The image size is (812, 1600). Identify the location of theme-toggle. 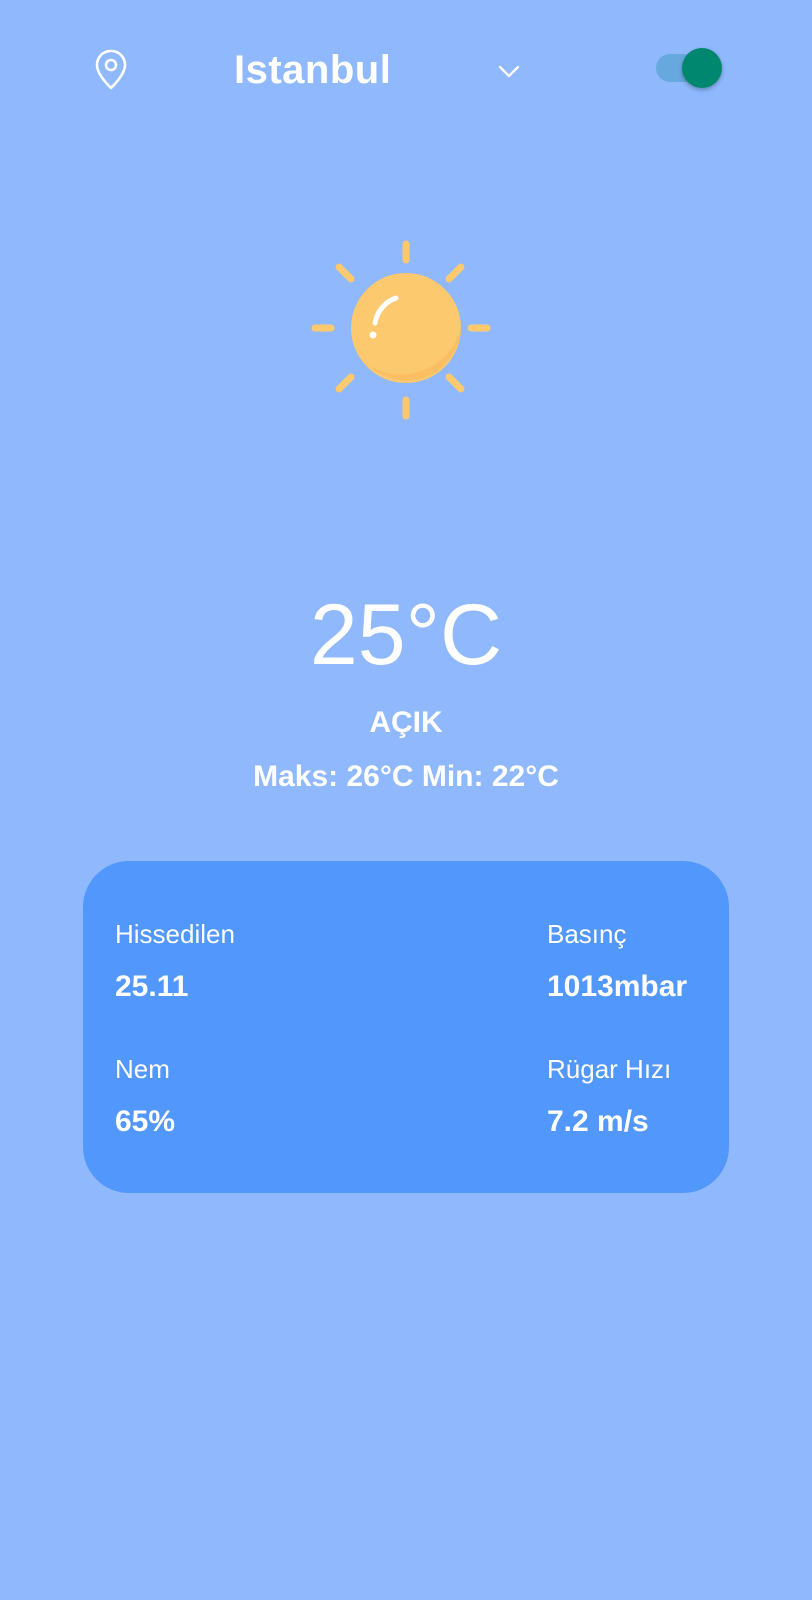
(688, 68).